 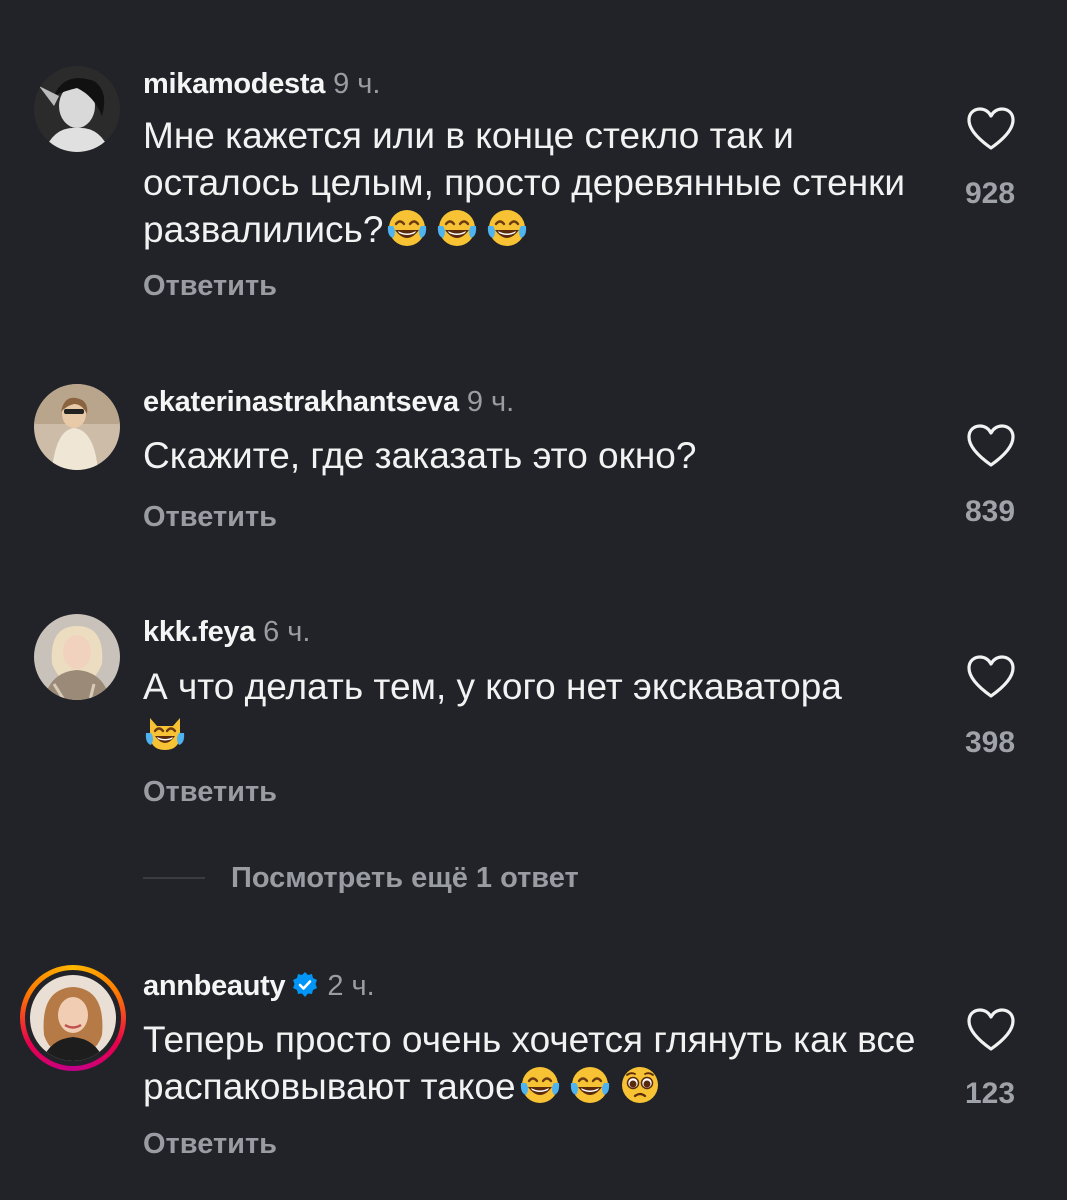 I want to click on like-count: 398, so click(x=990, y=742).